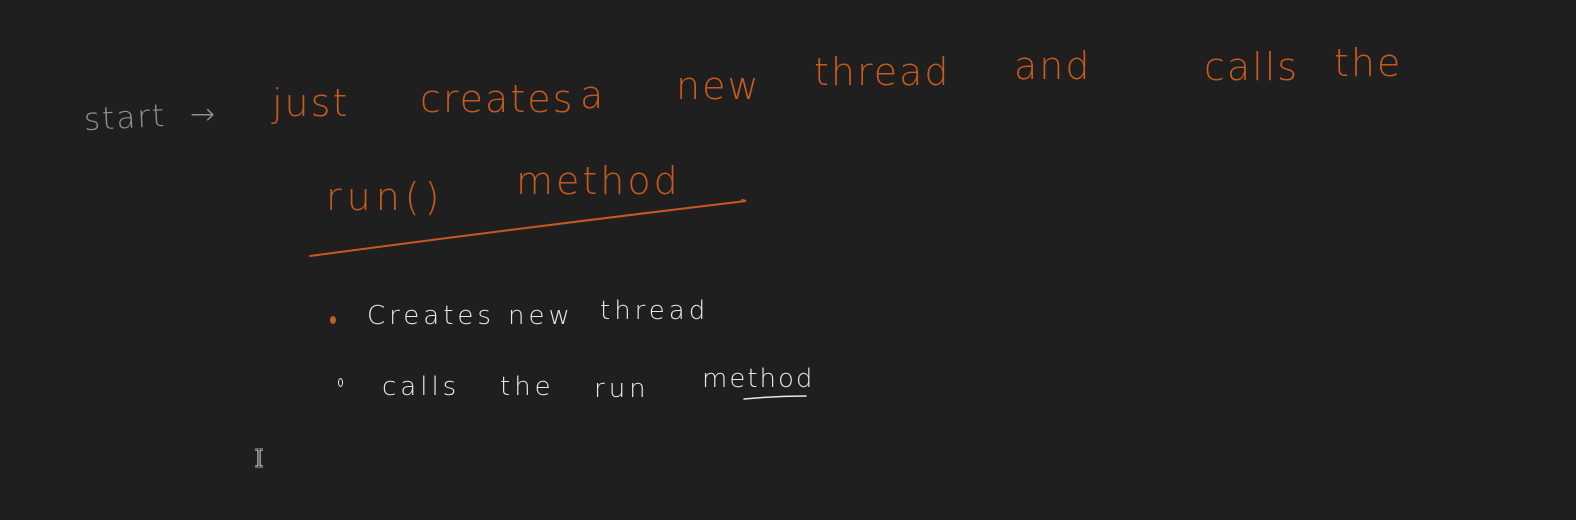 The height and width of the screenshot is (520, 1576). Describe the element at coordinates (622, 389) in the screenshot. I see `bullet-word: run` at that location.